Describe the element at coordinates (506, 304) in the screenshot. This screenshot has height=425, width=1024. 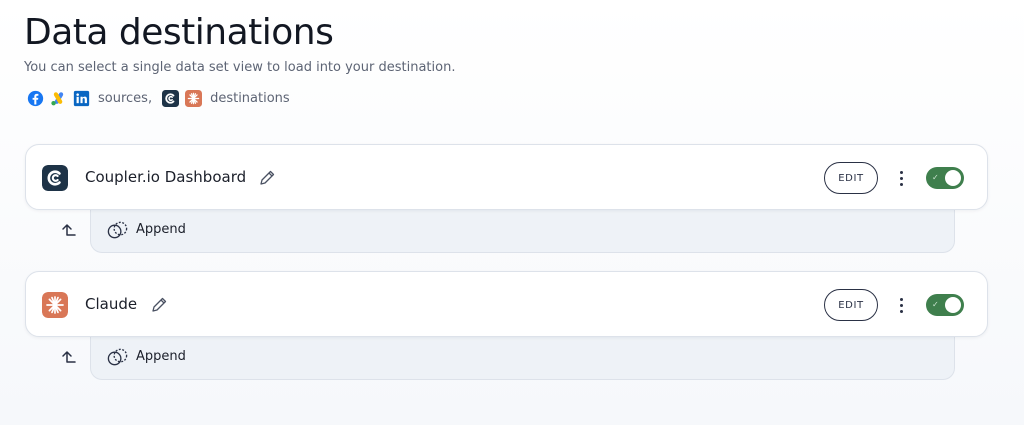
I see `destination-card-claude: Claude EDIT ✓` at that location.